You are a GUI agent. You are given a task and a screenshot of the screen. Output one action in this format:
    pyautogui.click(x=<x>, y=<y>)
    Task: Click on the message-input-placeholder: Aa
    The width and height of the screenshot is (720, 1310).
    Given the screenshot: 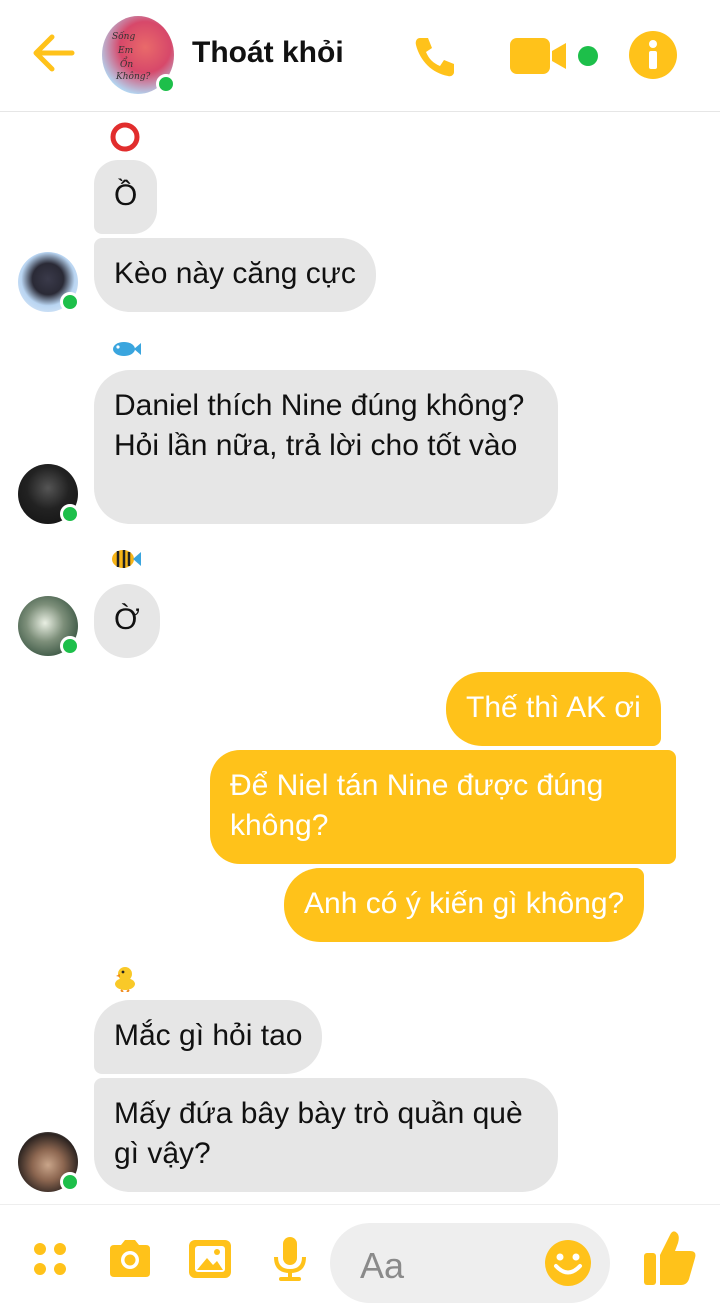 What is the action you would take?
    pyautogui.click(x=382, y=1265)
    